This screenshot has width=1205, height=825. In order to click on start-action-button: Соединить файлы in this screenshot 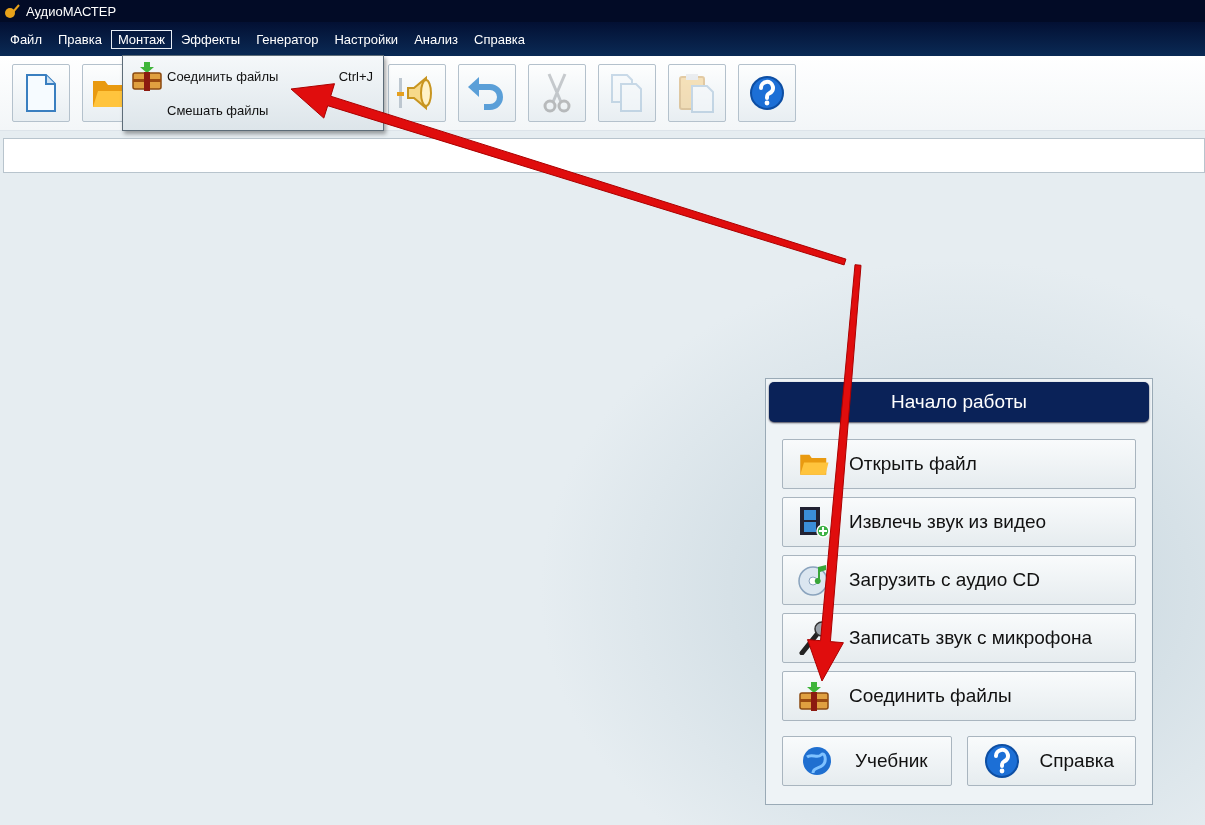, I will do `click(959, 696)`.